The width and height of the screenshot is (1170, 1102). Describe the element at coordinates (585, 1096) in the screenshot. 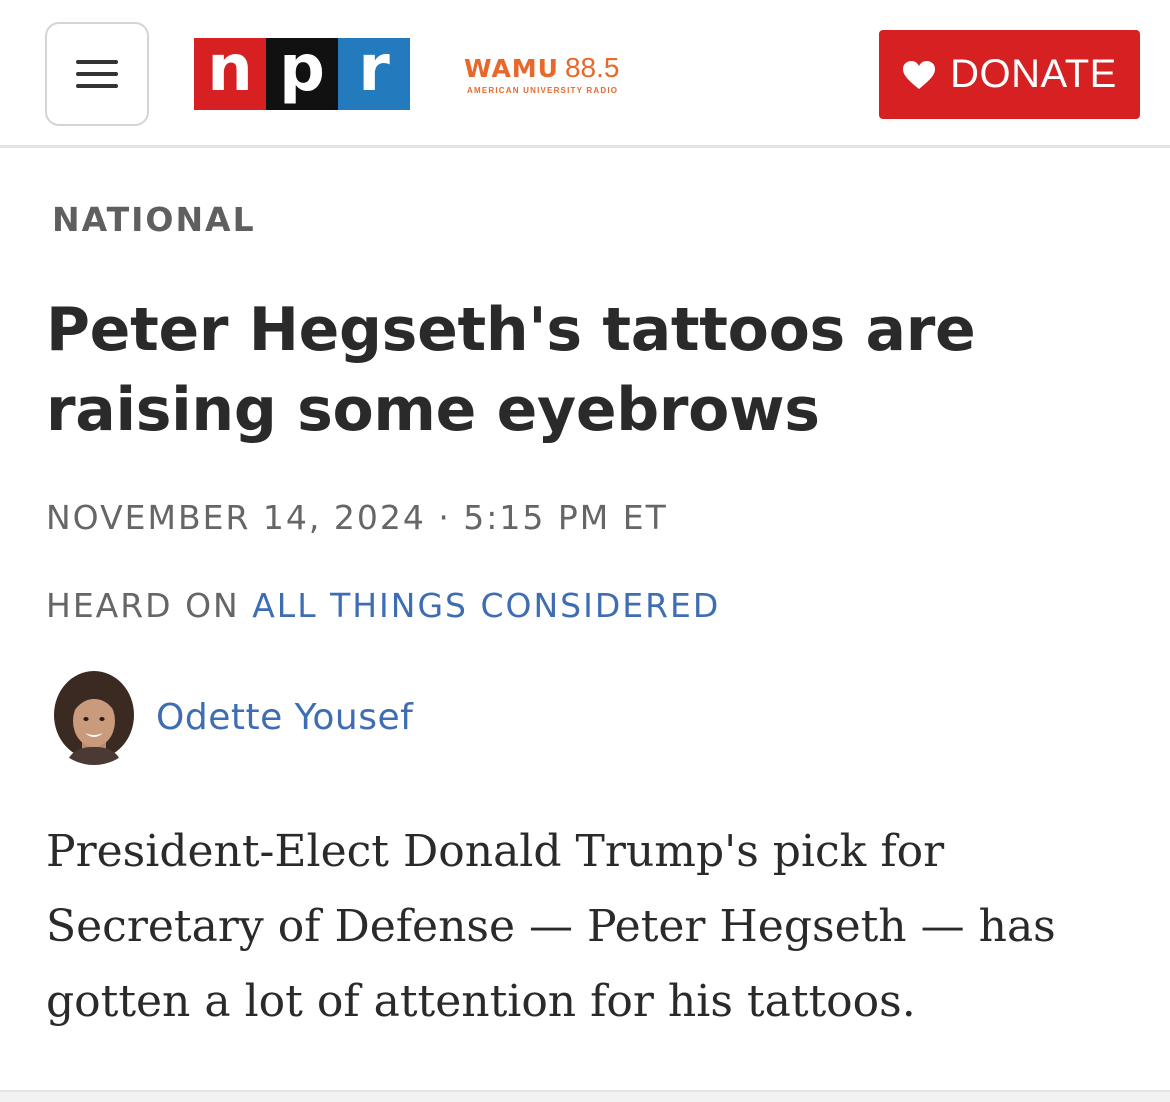

I see `section-divider` at that location.